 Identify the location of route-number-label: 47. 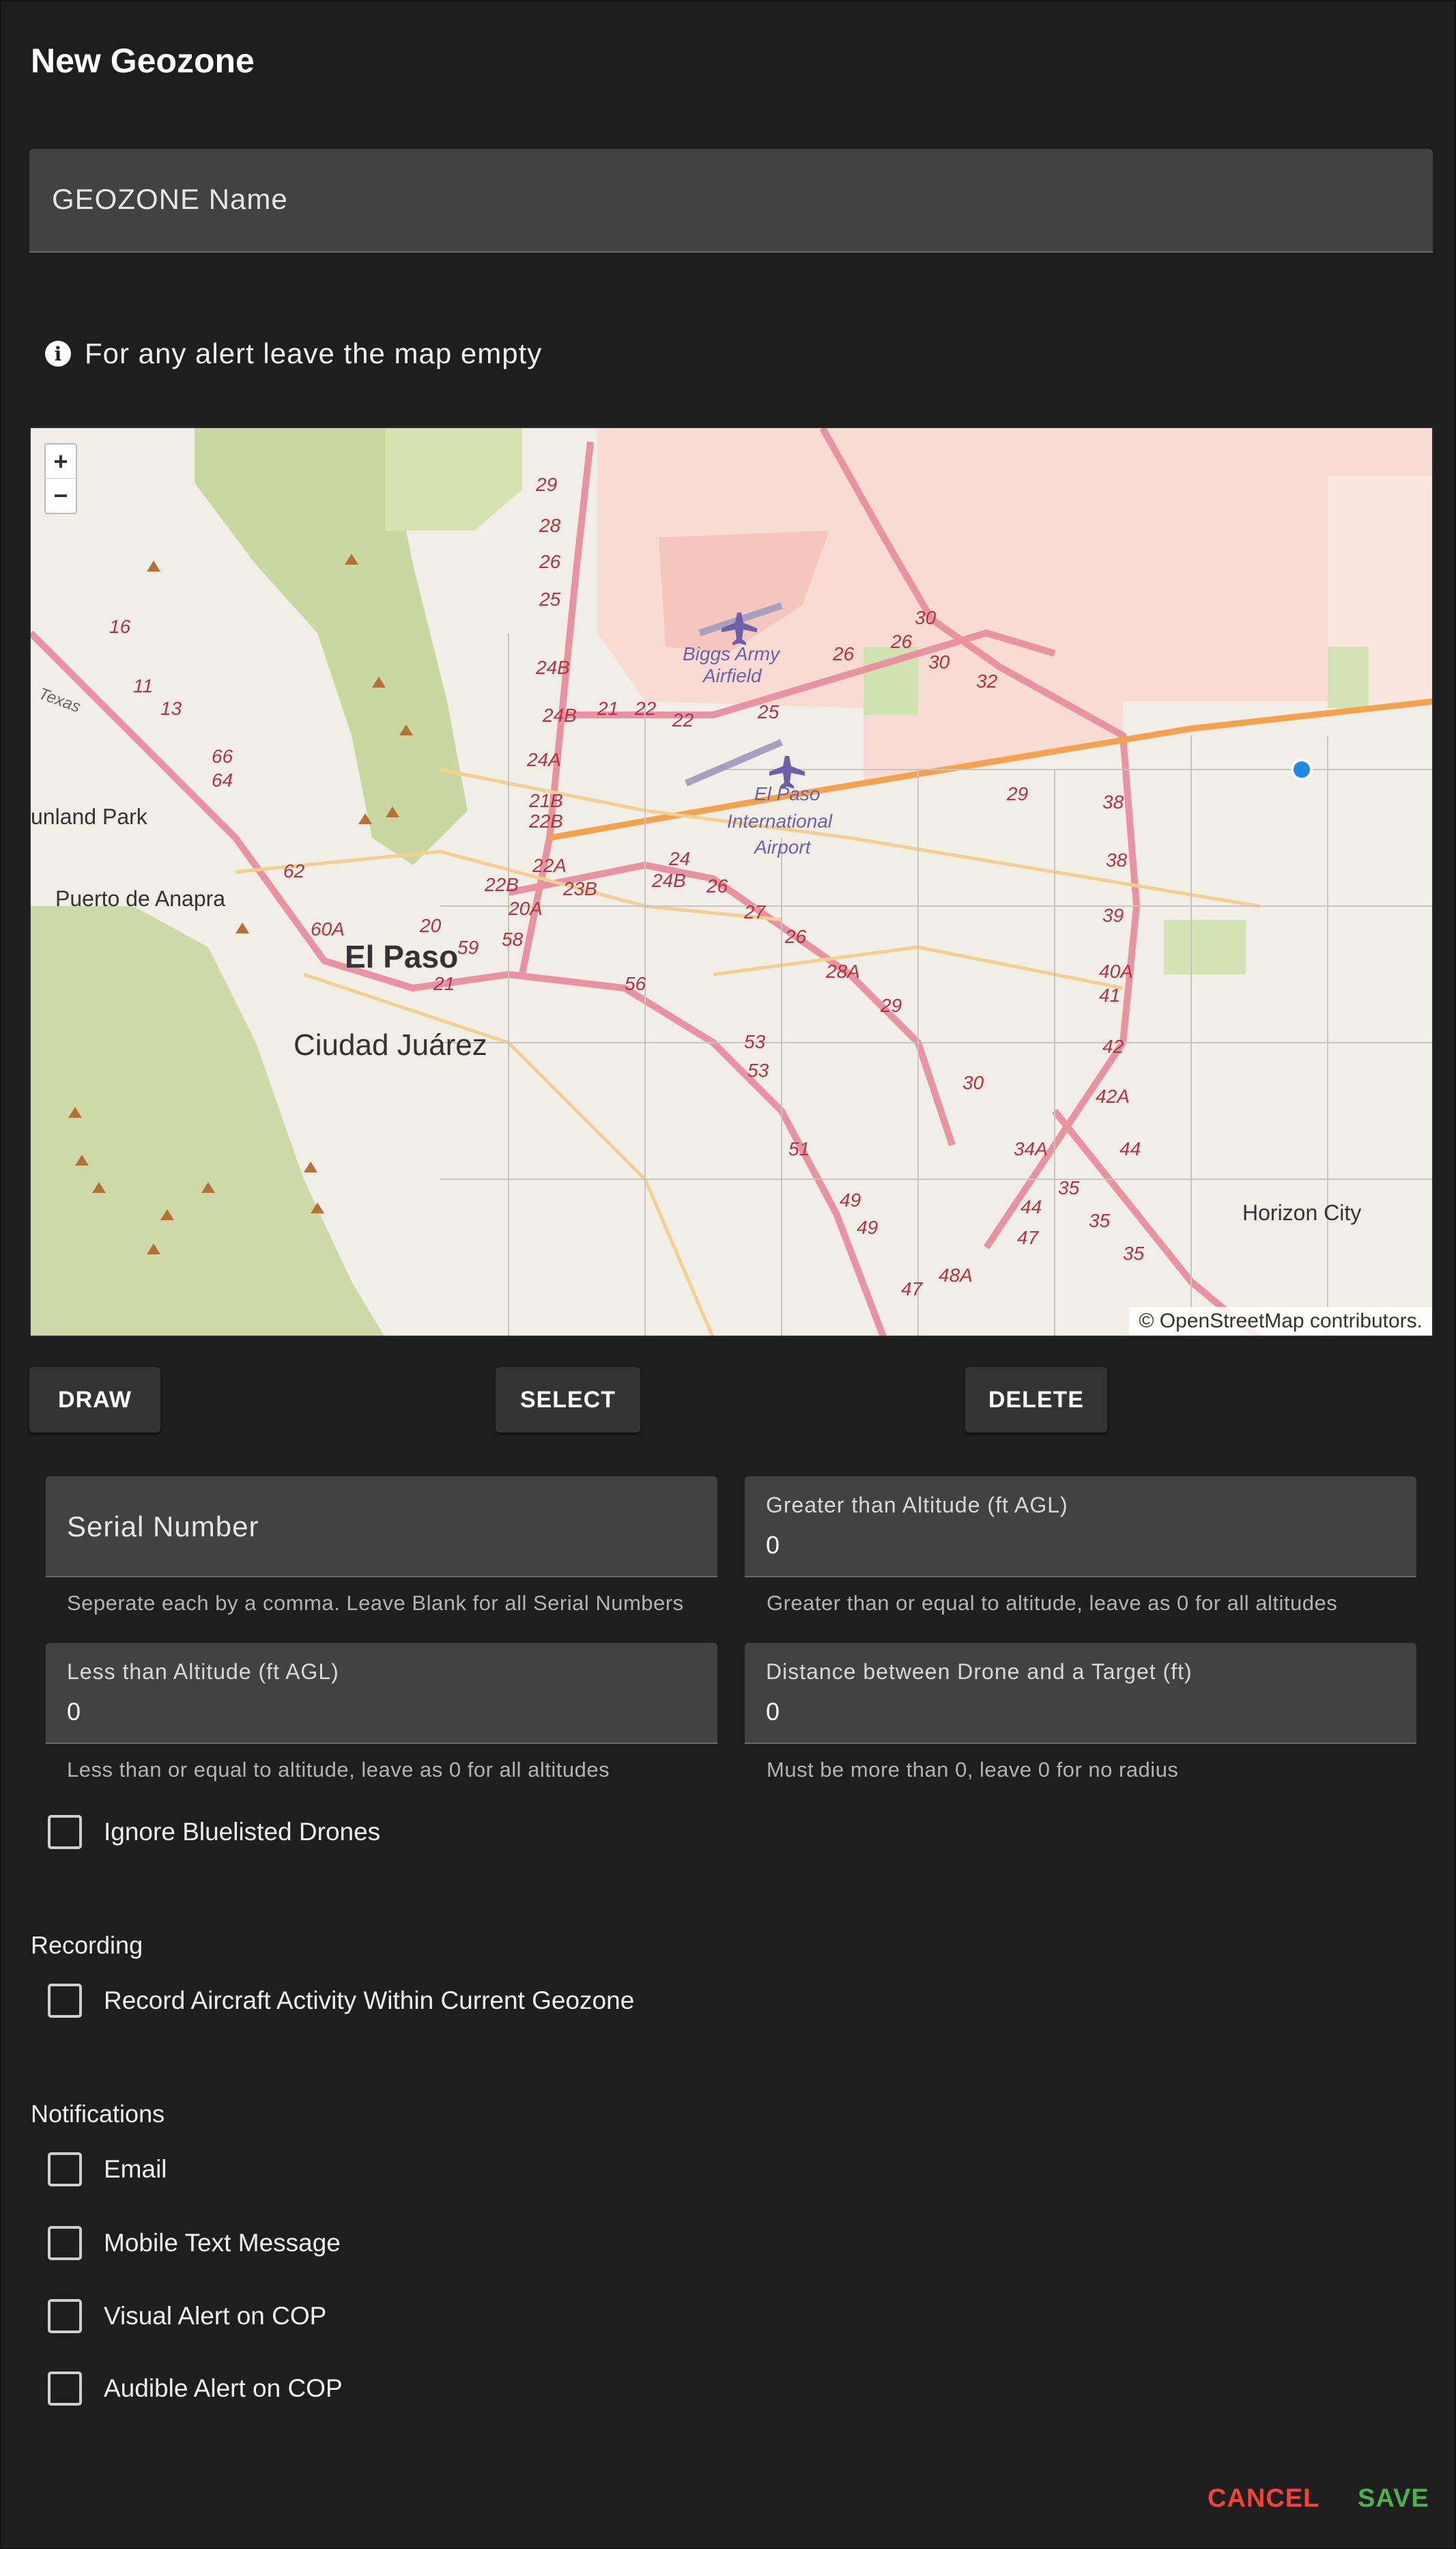
(912, 1288).